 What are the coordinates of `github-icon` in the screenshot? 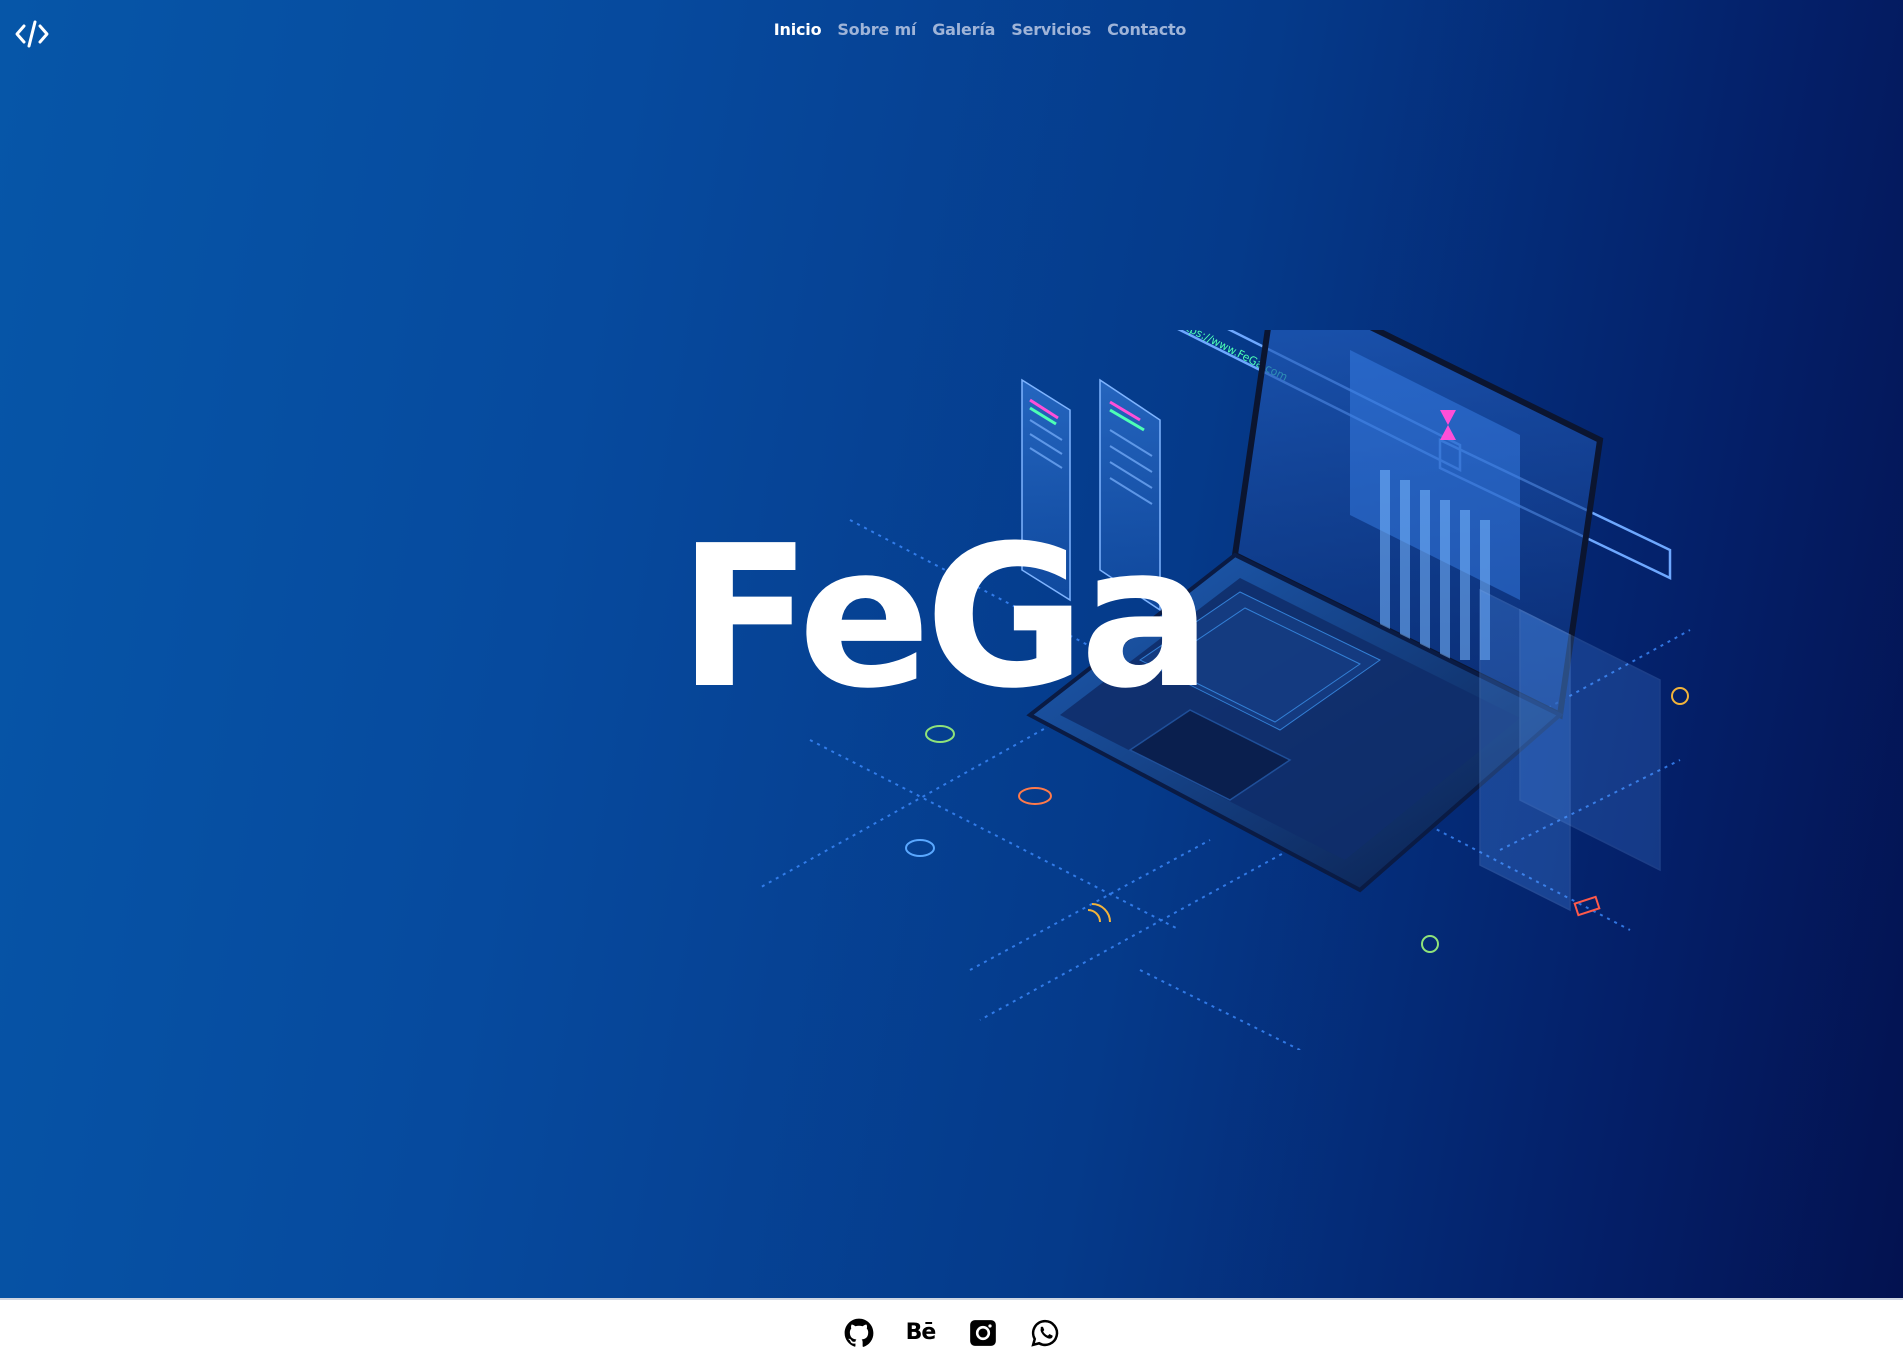 It's located at (859, 1333).